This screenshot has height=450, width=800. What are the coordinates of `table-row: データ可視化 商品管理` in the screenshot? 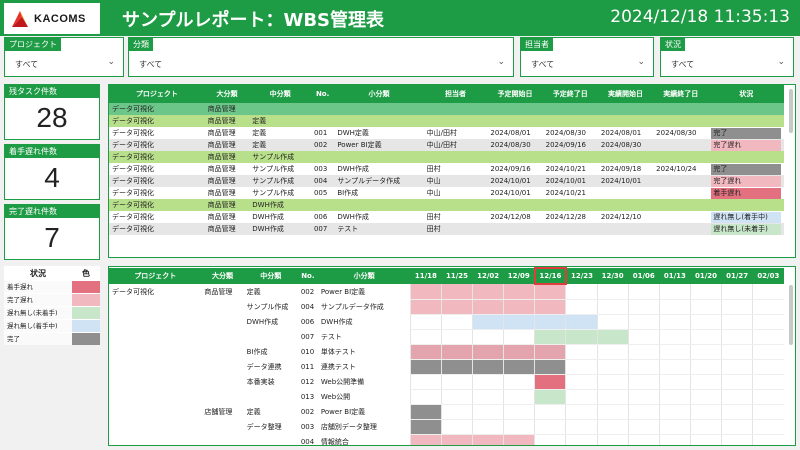 It's located at (446, 109).